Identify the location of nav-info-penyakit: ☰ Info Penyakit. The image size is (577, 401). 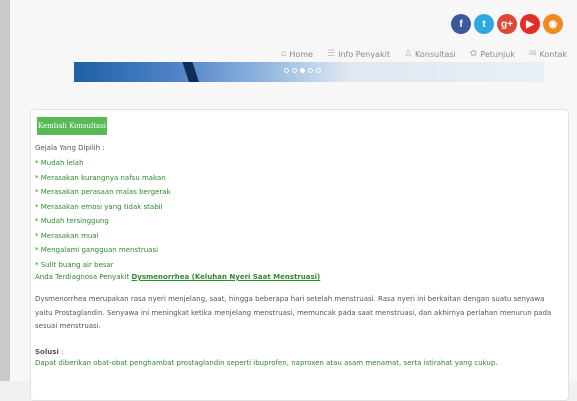
(358, 54).